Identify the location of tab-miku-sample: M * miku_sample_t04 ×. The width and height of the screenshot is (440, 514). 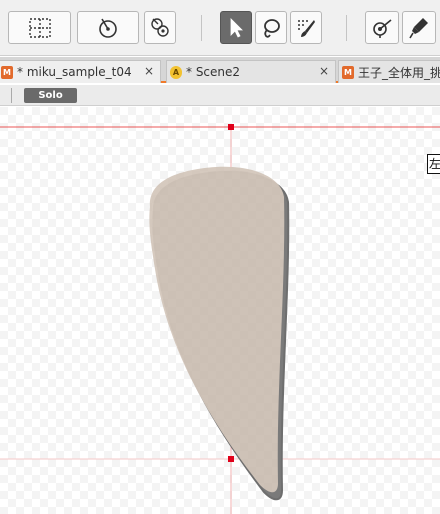
(80, 71).